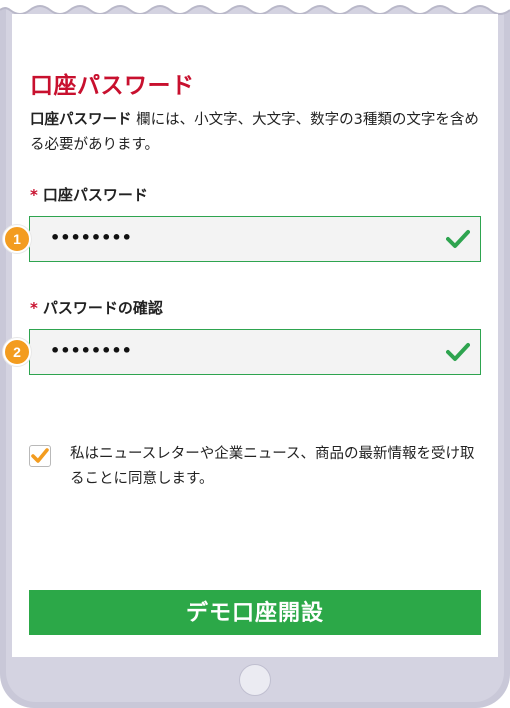  What do you see at coordinates (91, 237) in the screenshot?
I see `password-input-value: ••••••••` at bounding box center [91, 237].